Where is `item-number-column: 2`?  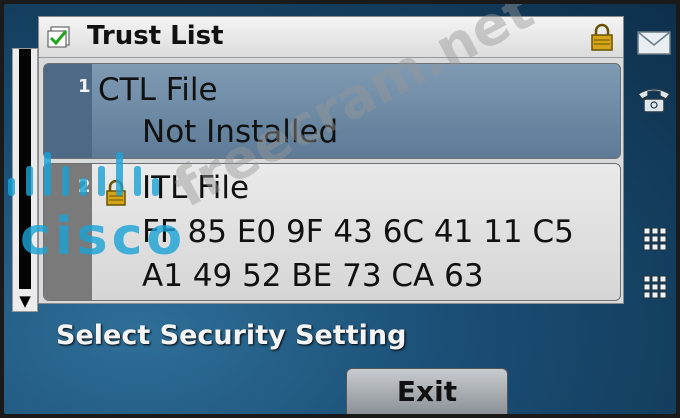 item-number-column: 2 is located at coordinates (68, 232).